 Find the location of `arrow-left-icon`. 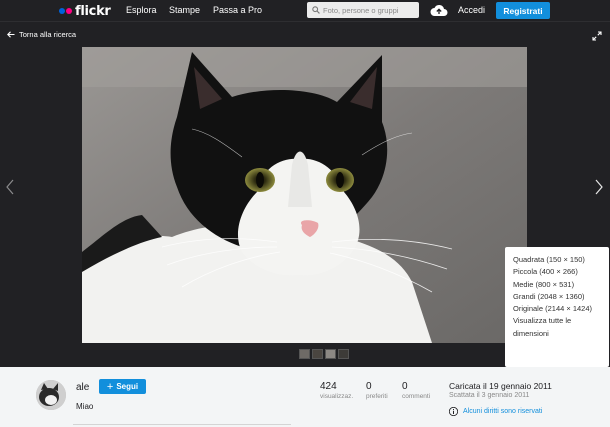

arrow-left-icon is located at coordinates (11, 34).